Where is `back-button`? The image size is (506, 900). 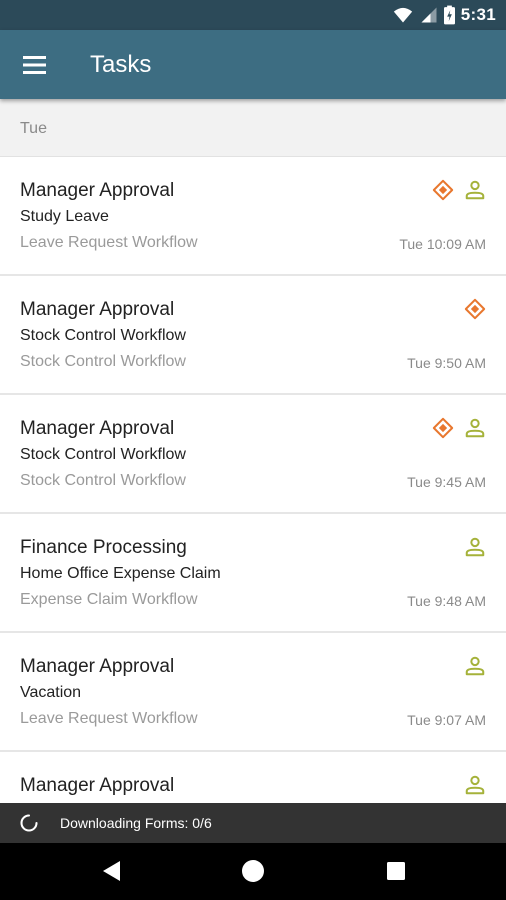 back-button is located at coordinates (112, 871).